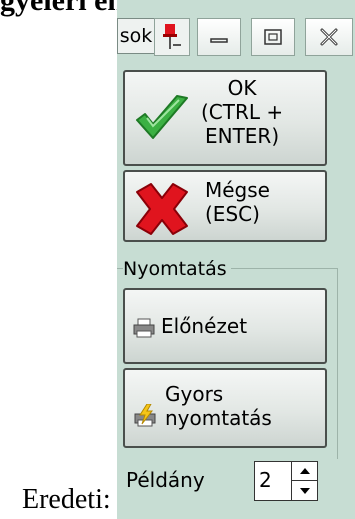 The width and height of the screenshot is (355, 519). What do you see at coordinates (177, 269) in the screenshot?
I see `print-group-title: Nyomtatás` at bounding box center [177, 269].